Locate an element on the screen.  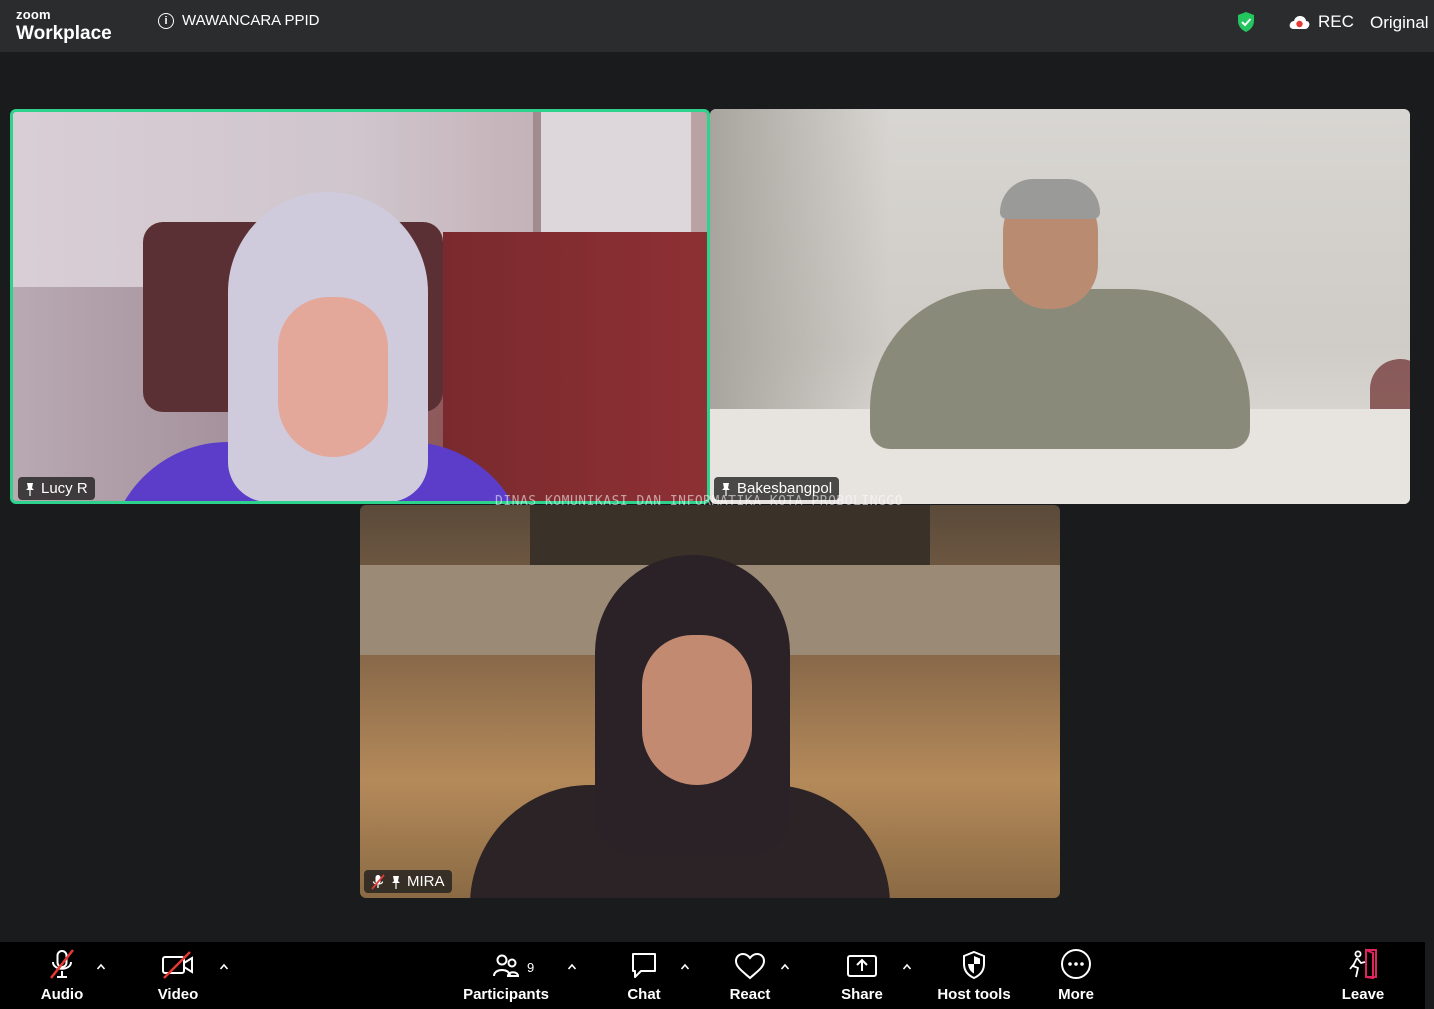
view-mode-label: Original is located at coordinates (1399, 23).